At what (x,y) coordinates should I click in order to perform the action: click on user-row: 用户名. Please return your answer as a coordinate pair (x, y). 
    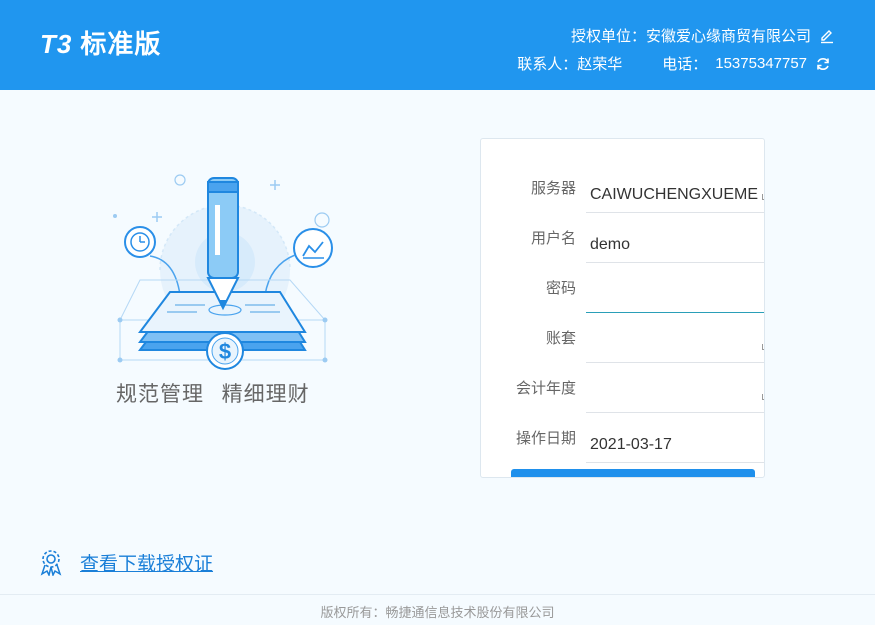
    Looking at the image, I should click on (622, 239).